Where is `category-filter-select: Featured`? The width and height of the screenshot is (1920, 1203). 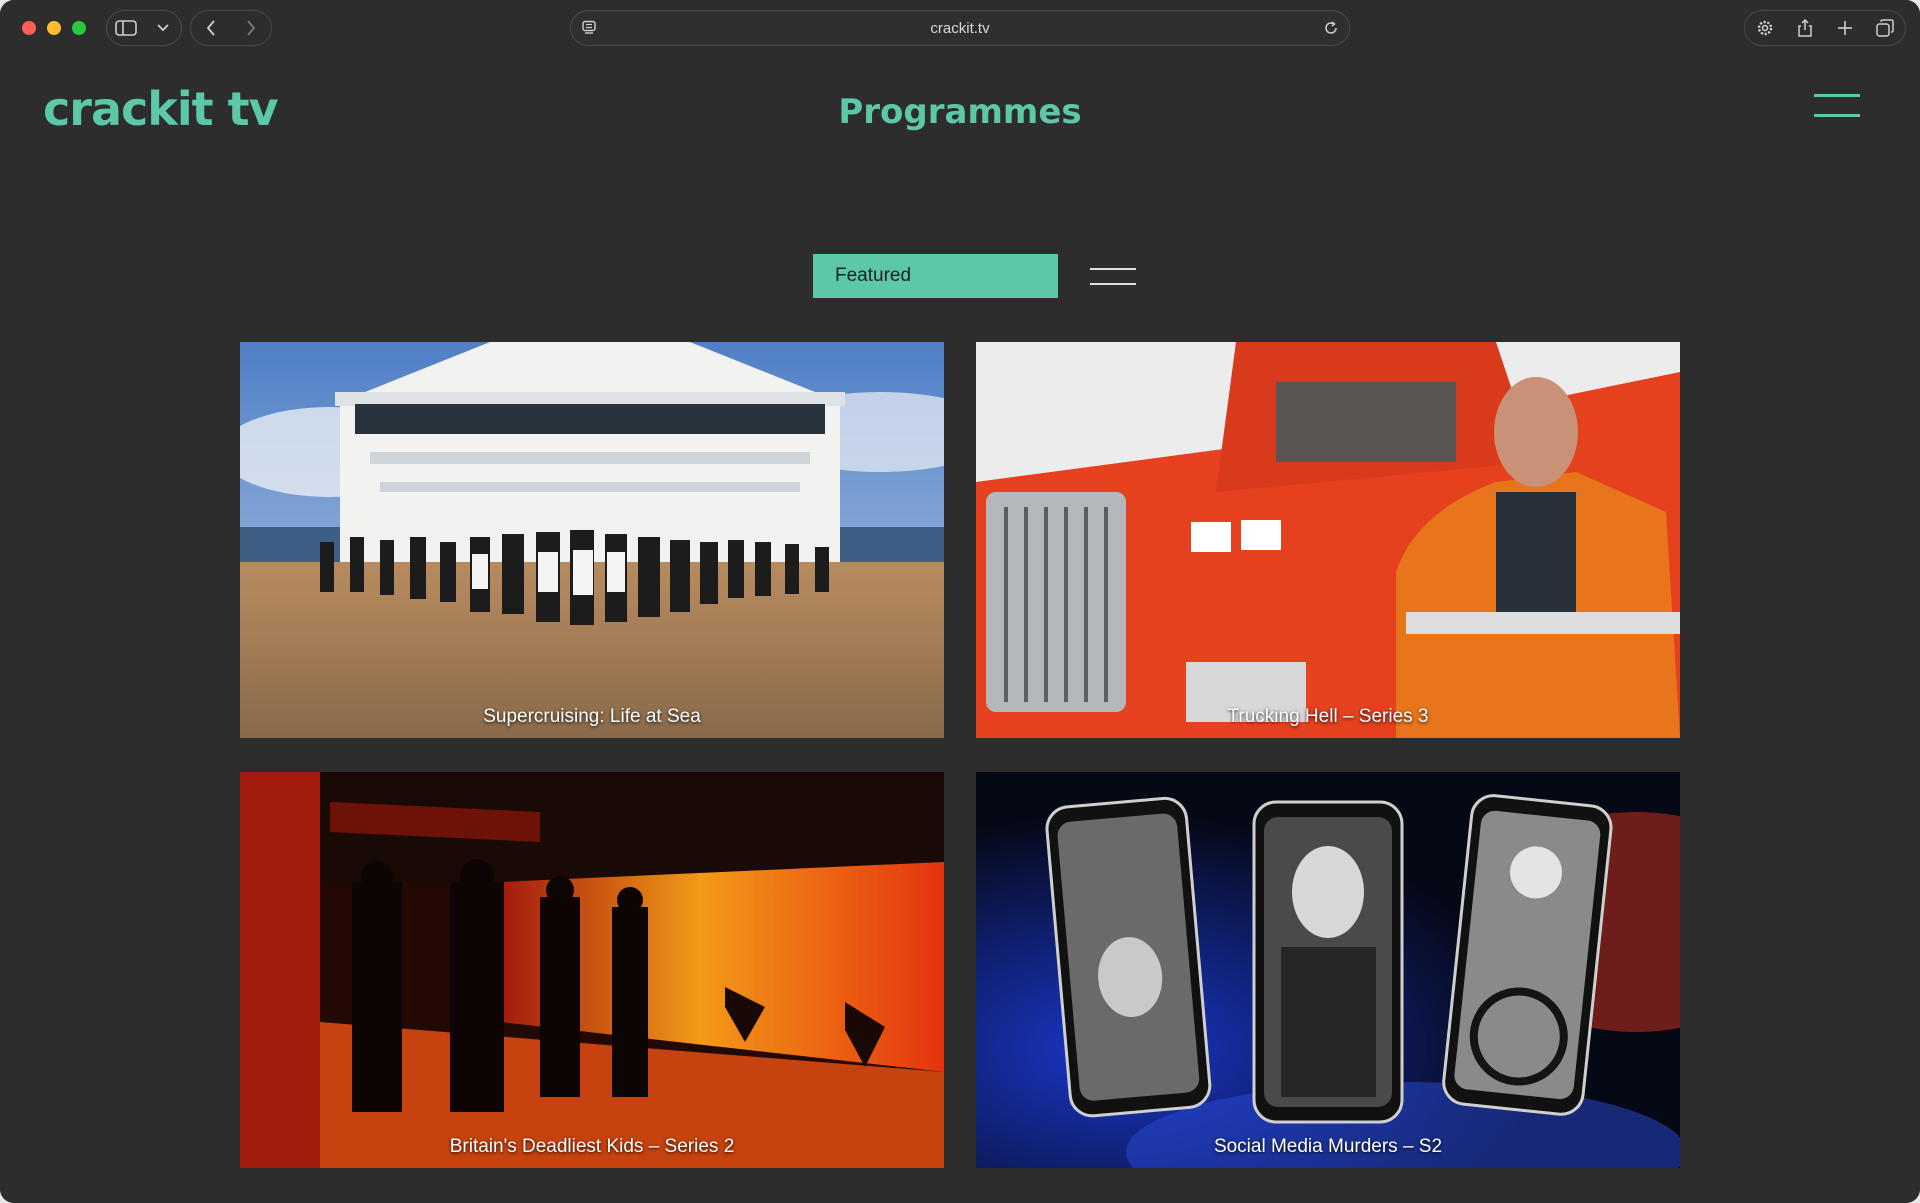 category-filter-select: Featured is located at coordinates (935, 276).